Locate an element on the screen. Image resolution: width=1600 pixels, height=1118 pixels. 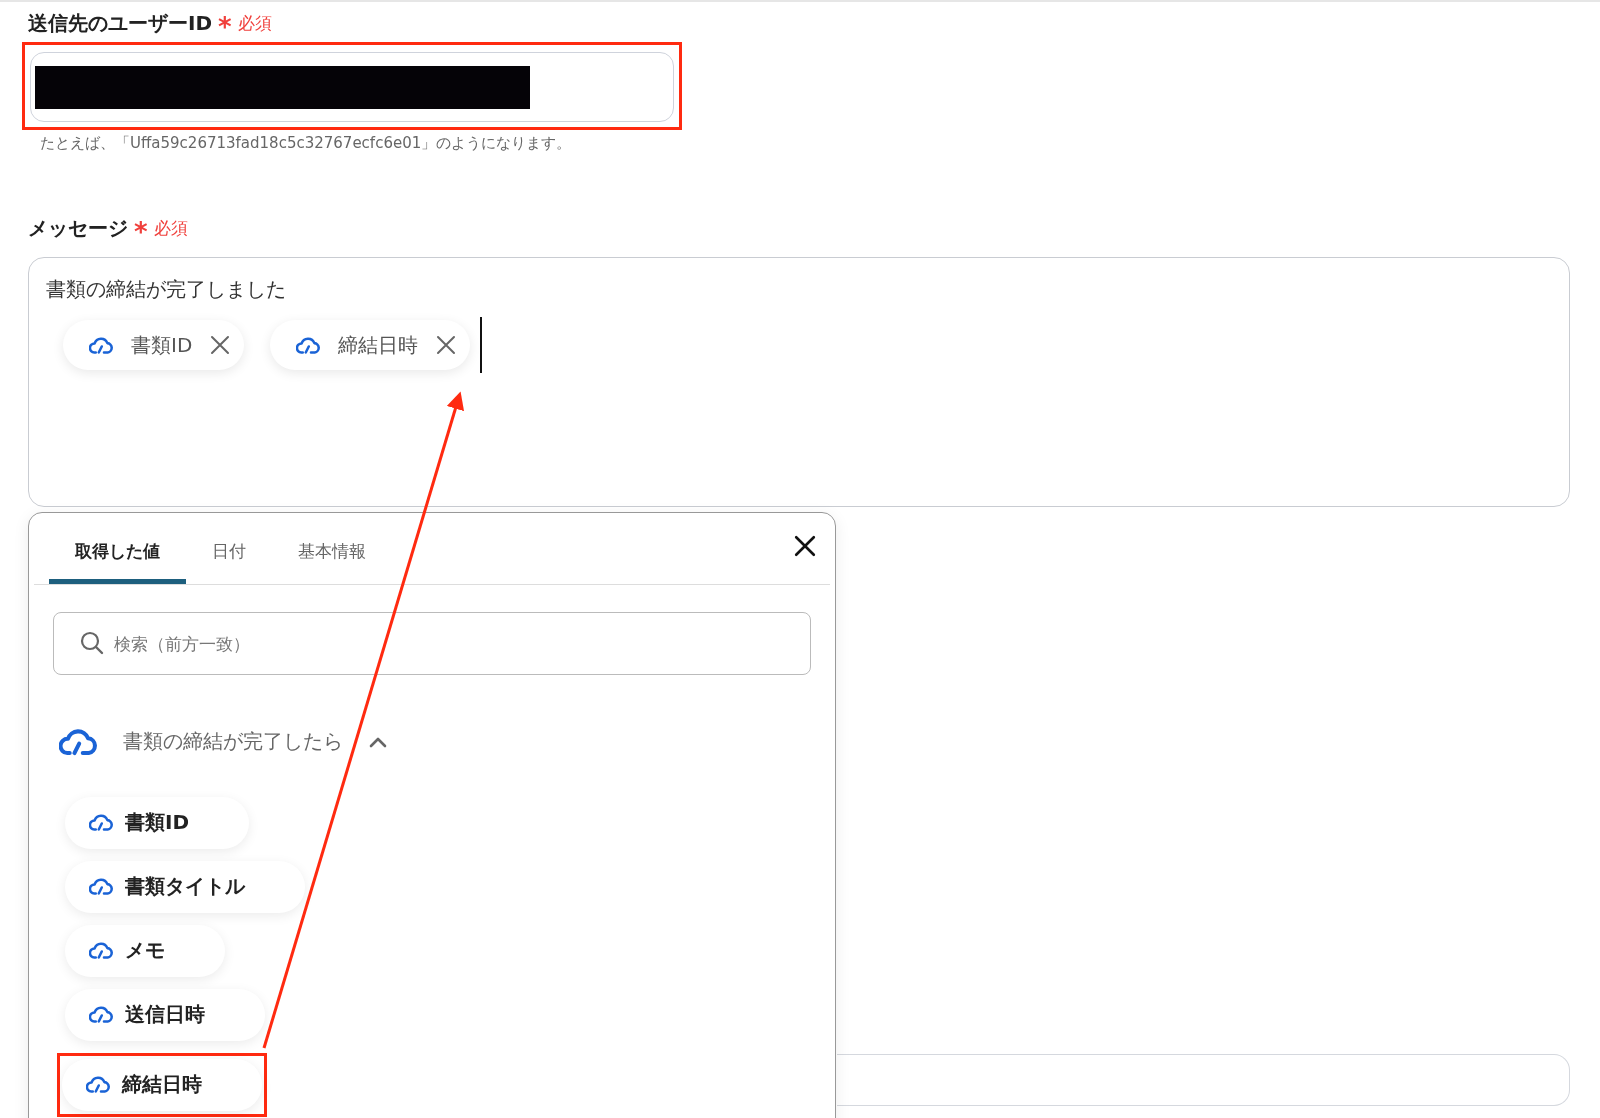
variable-item: 送信日時 is located at coordinates (165, 1014).